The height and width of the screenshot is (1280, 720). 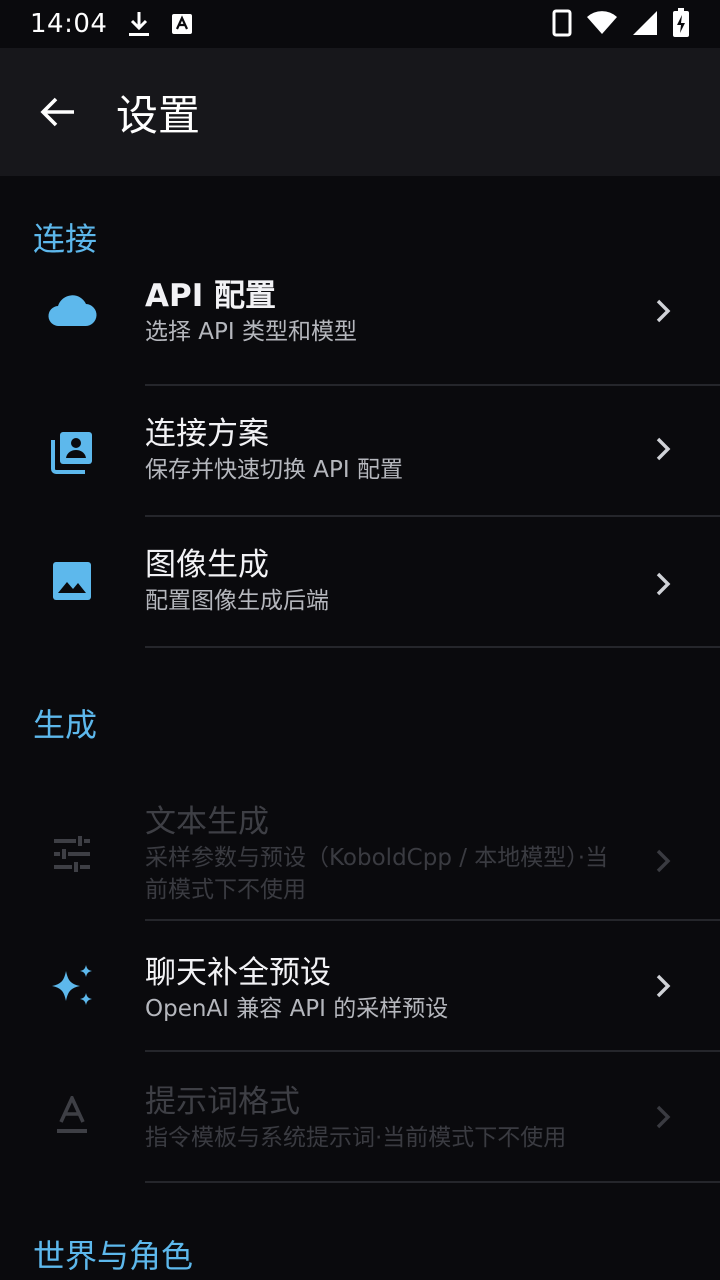 I want to click on text-format-icon, so click(x=72, y=1116).